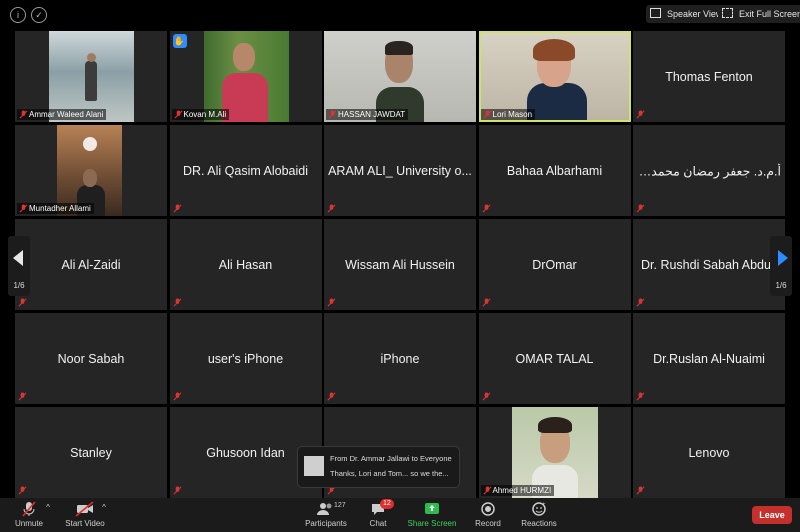 The width and height of the screenshot is (800, 532). I want to click on shield-check-icon: ✓, so click(39, 15).